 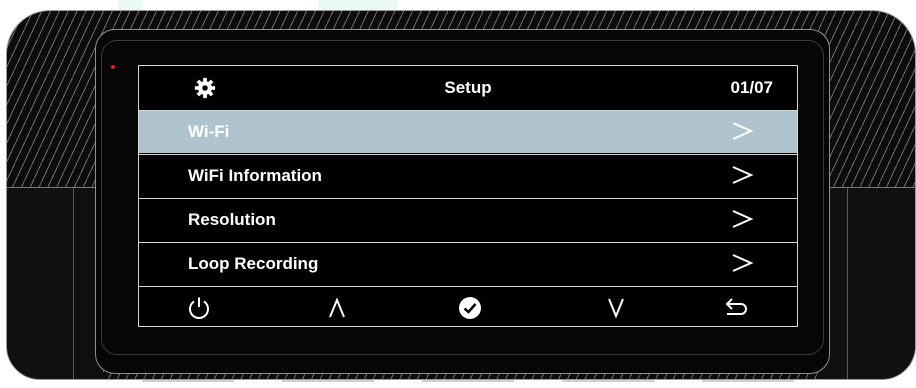 What do you see at coordinates (468, 263) in the screenshot?
I see `menu-item-loop-recording: Loop Recording` at bounding box center [468, 263].